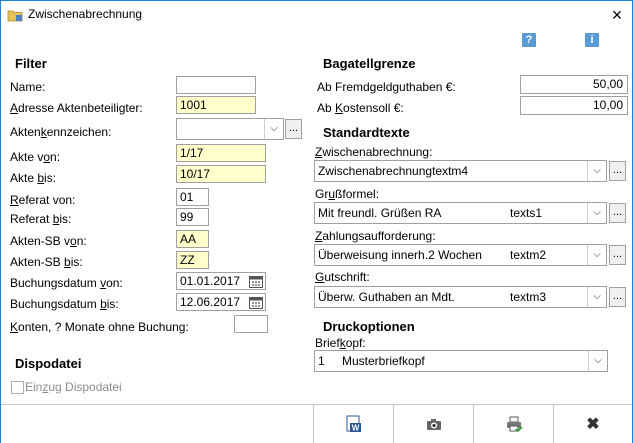 The width and height of the screenshot is (633, 443). I want to click on dispodatei-heading: Dispodatei, so click(48, 363).